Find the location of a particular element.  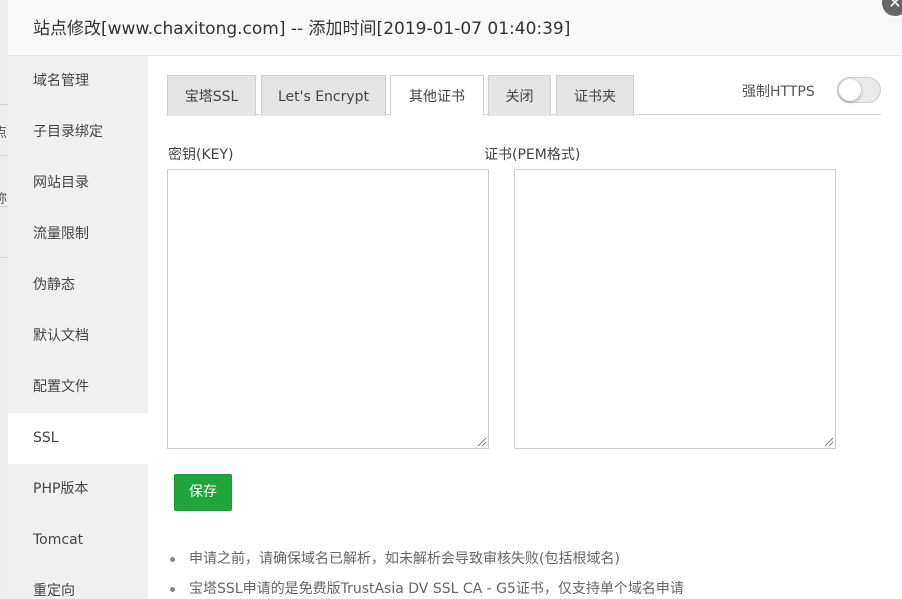

sidebar-item-traffic-limit: 流量限制 is located at coordinates (78, 234).